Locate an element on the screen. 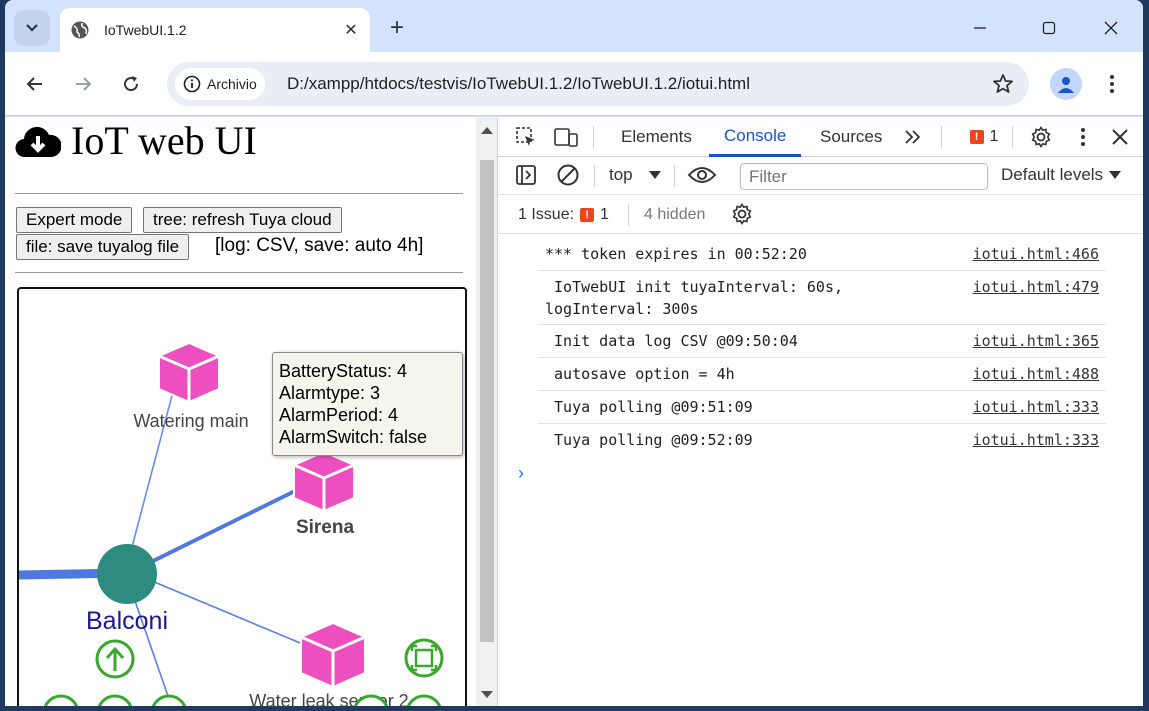 The image size is (1149, 711). console-prompt-chevron-icon: › is located at coordinates (521, 473).